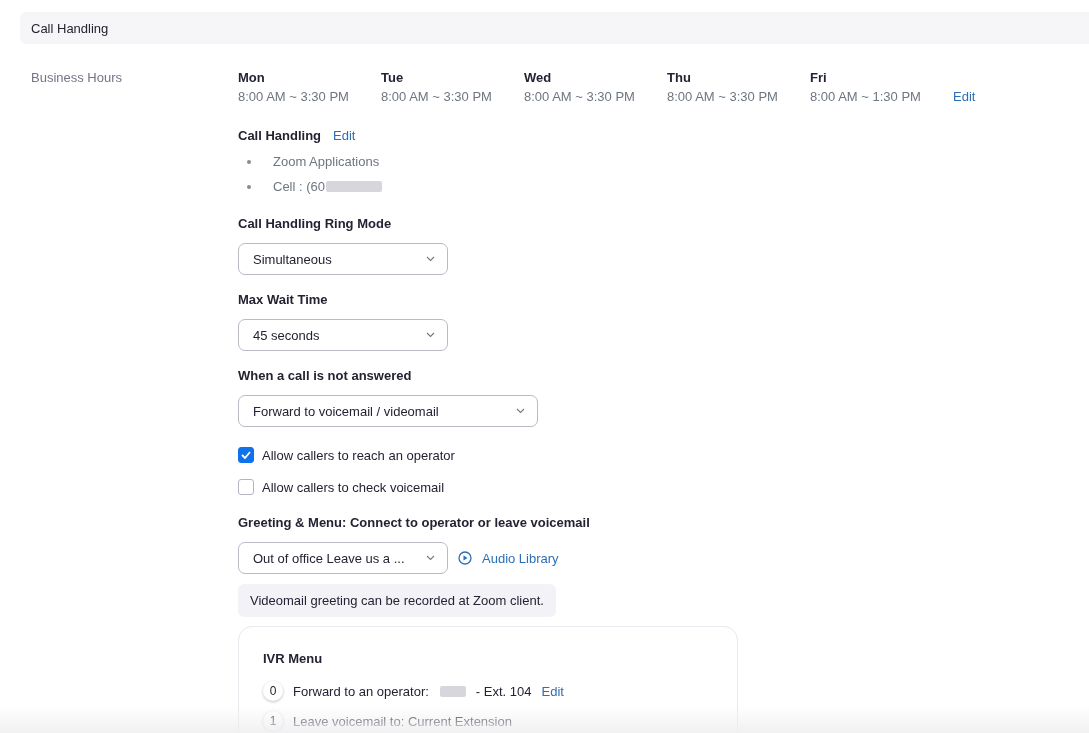 Image resolution: width=1089 pixels, height=733 pixels. What do you see at coordinates (315, 223) in the screenshot?
I see `field-label: Call Handling Ring Mode` at bounding box center [315, 223].